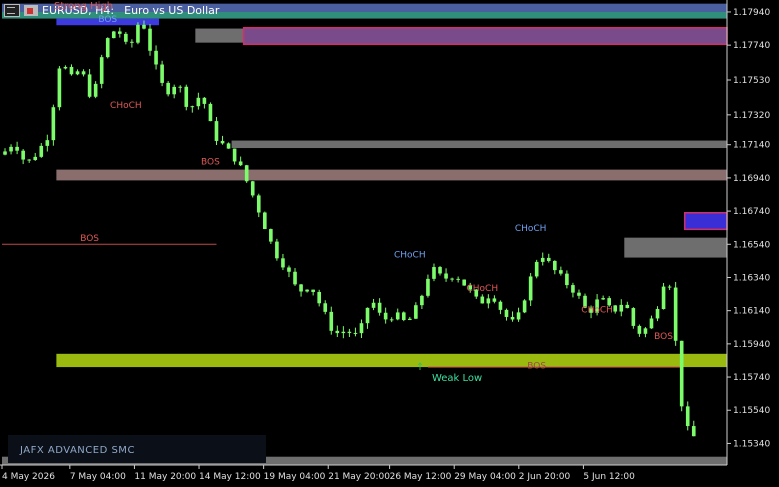 Image resolution: width=779 pixels, height=487 pixels. I want to click on strong-high-label: Strong High, so click(84, 6).